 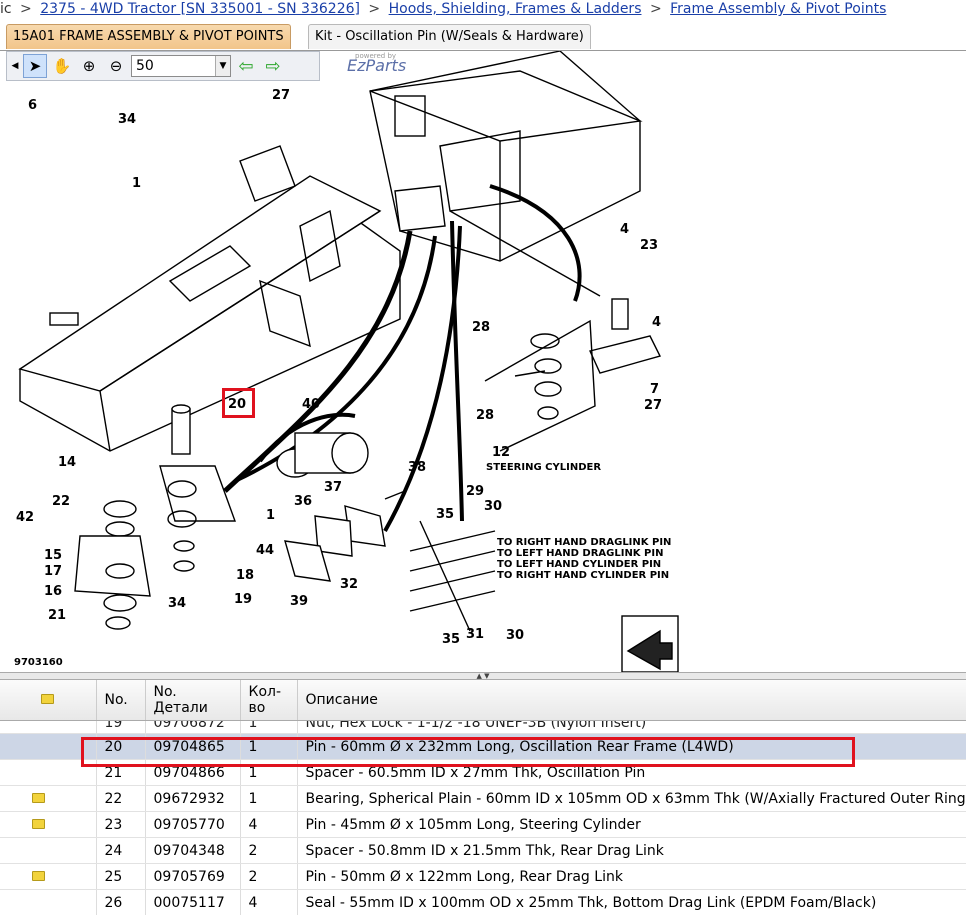 I want to click on pane-splitter: ▲ ▼, so click(x=483, y=676).